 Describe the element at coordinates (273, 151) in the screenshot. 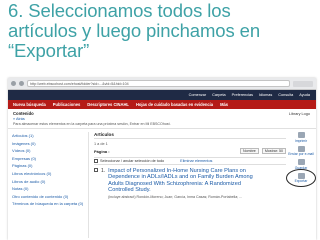

I see `page-size-select: Mostrar: 50` at that location.